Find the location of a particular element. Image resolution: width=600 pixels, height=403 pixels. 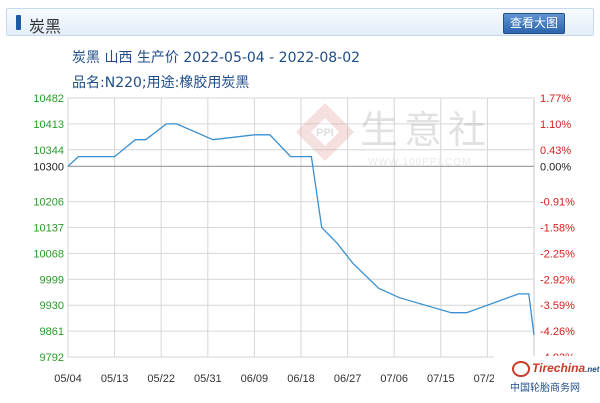

x-axis-tick-label: 05/31 is located at coordinates (208, 379).